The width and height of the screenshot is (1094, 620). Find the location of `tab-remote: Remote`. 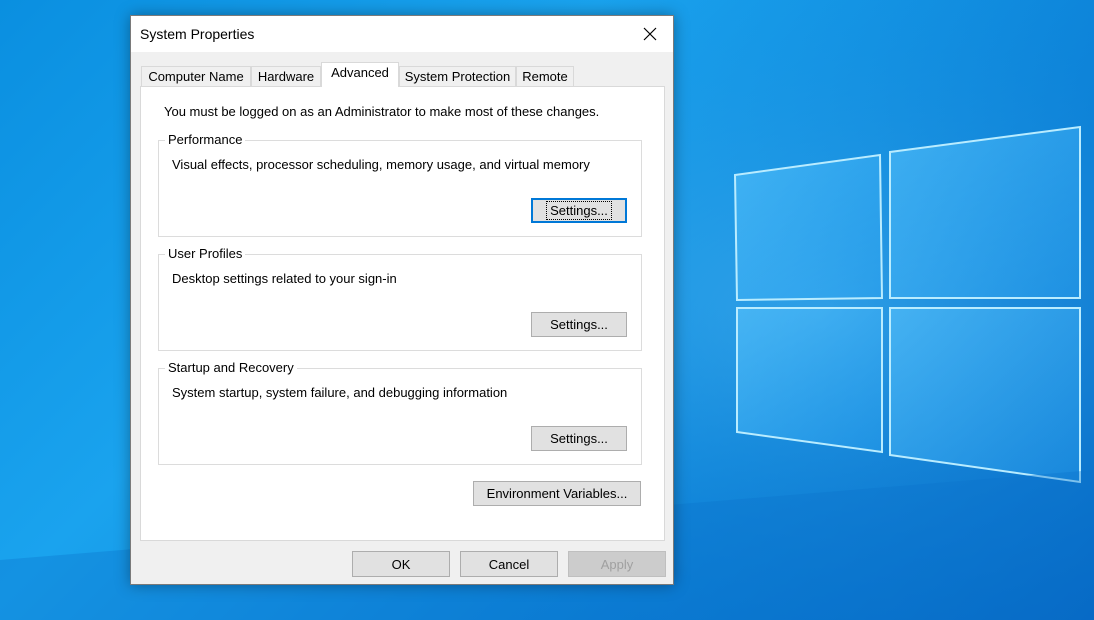

tab-remote: Remote is located at coordinates (545, 76).